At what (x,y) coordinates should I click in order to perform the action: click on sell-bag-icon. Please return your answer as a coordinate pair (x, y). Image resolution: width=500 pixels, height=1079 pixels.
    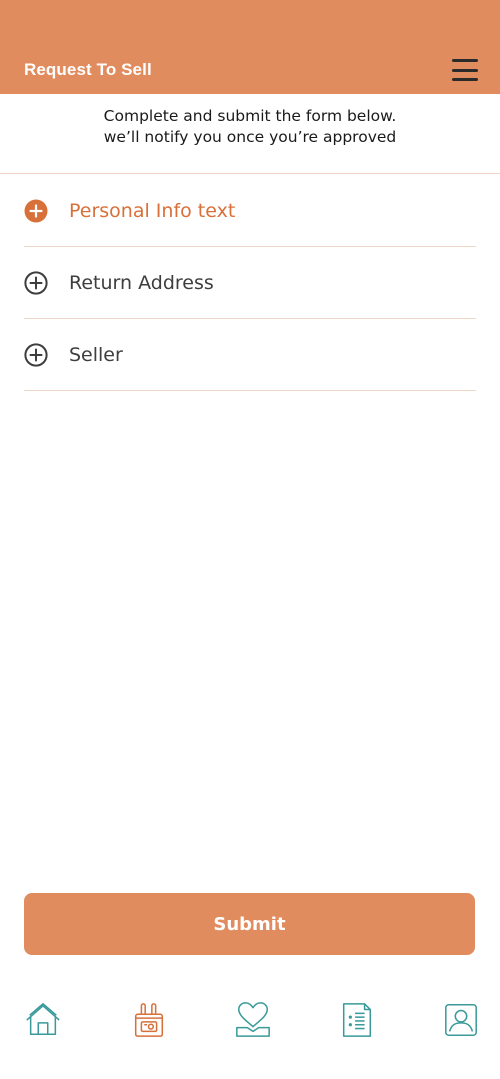
    Looking at the image, I should click on (149, 1020).